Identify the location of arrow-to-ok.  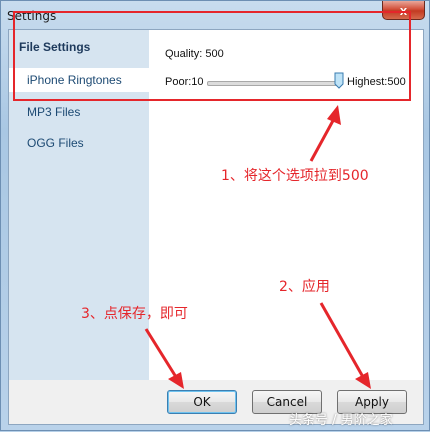
(164, 358).